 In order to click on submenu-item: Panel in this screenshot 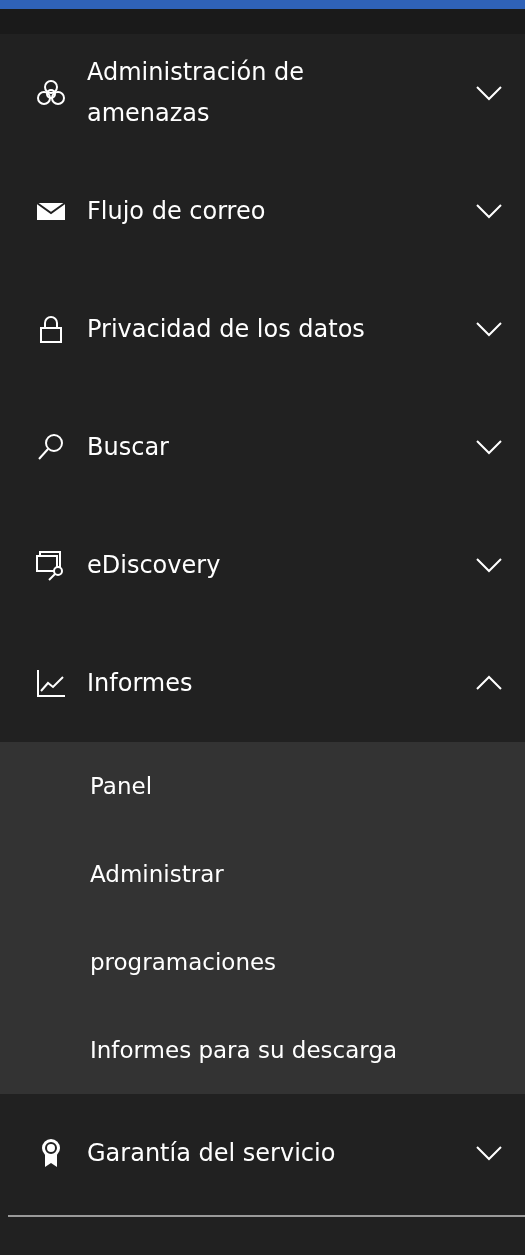, I will do `click(262, 786)`.